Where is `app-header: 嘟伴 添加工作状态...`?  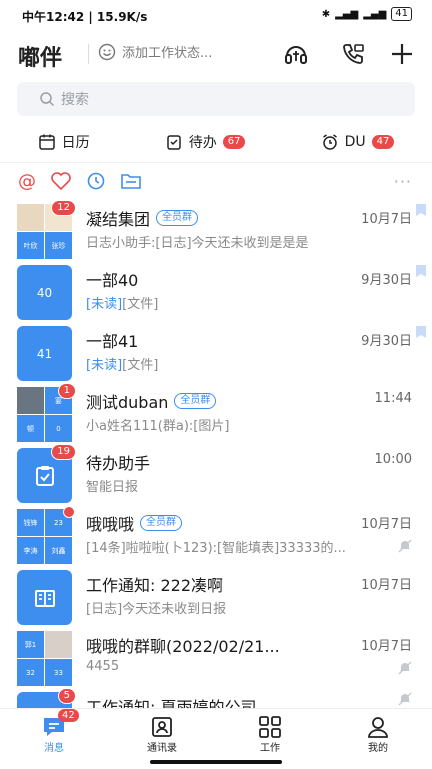 app-header: 嘟伴 添加工作状态... is located at coordinates (216, 56).